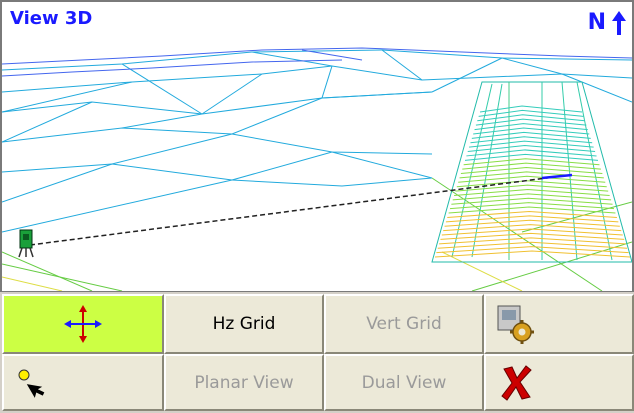 The width and height of the screenshot is (634, 413). I want to click on vert-grid-button: Vert Grid, so click(404, 324).